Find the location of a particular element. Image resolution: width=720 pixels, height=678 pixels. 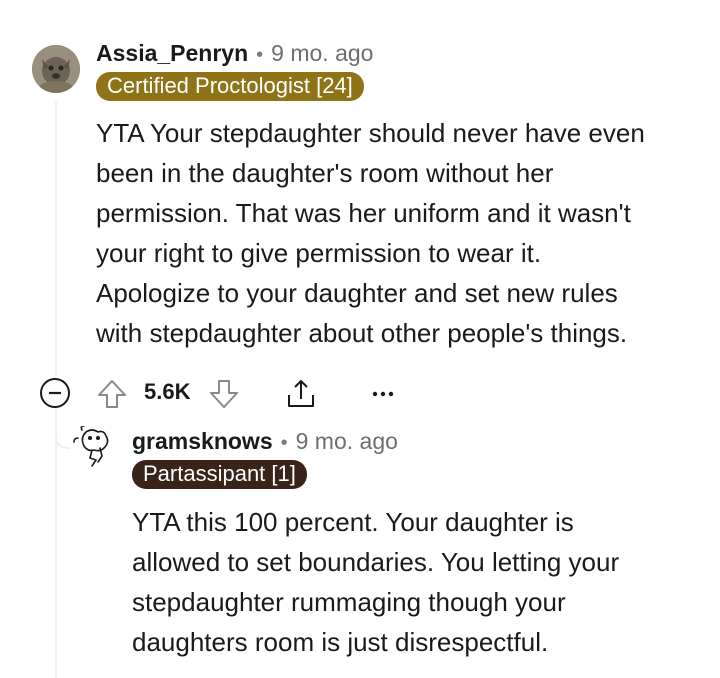

thread-line is located at coordinates (56, 239).